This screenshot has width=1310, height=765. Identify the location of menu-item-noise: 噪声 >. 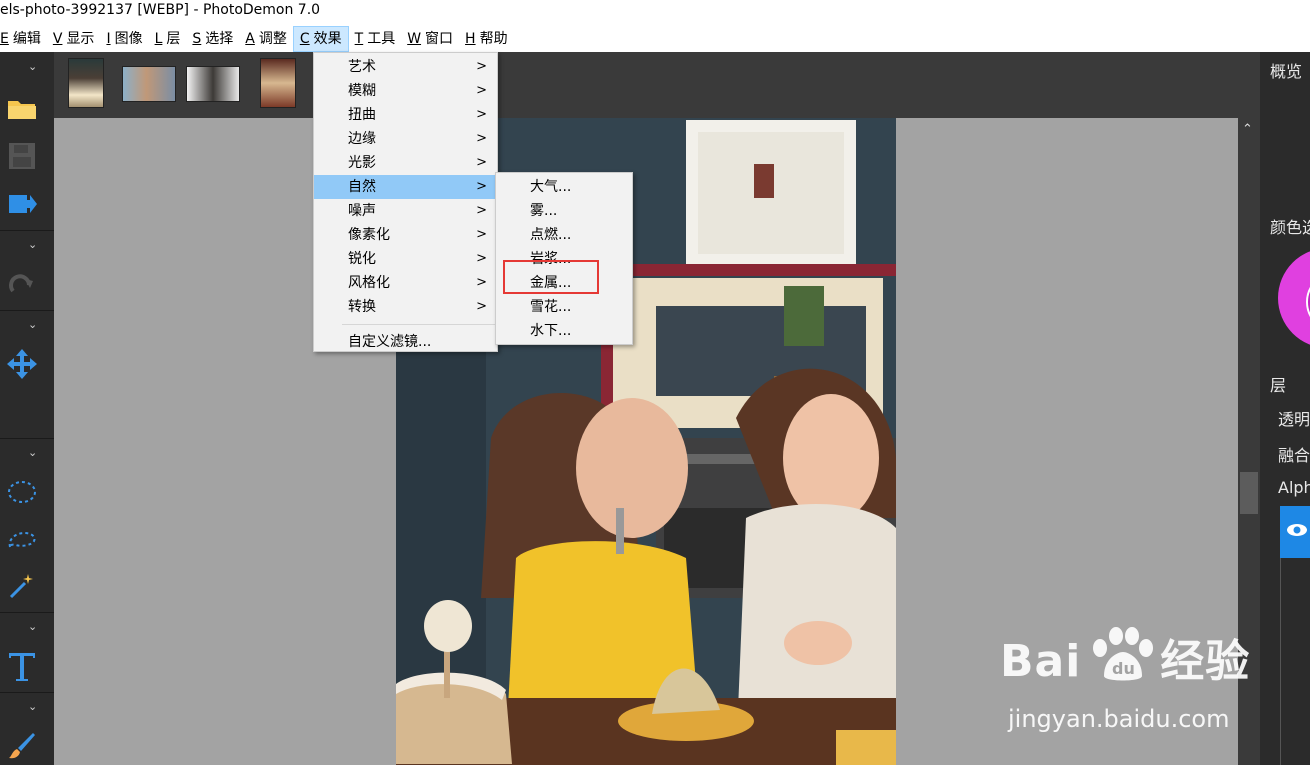
(405, 211).